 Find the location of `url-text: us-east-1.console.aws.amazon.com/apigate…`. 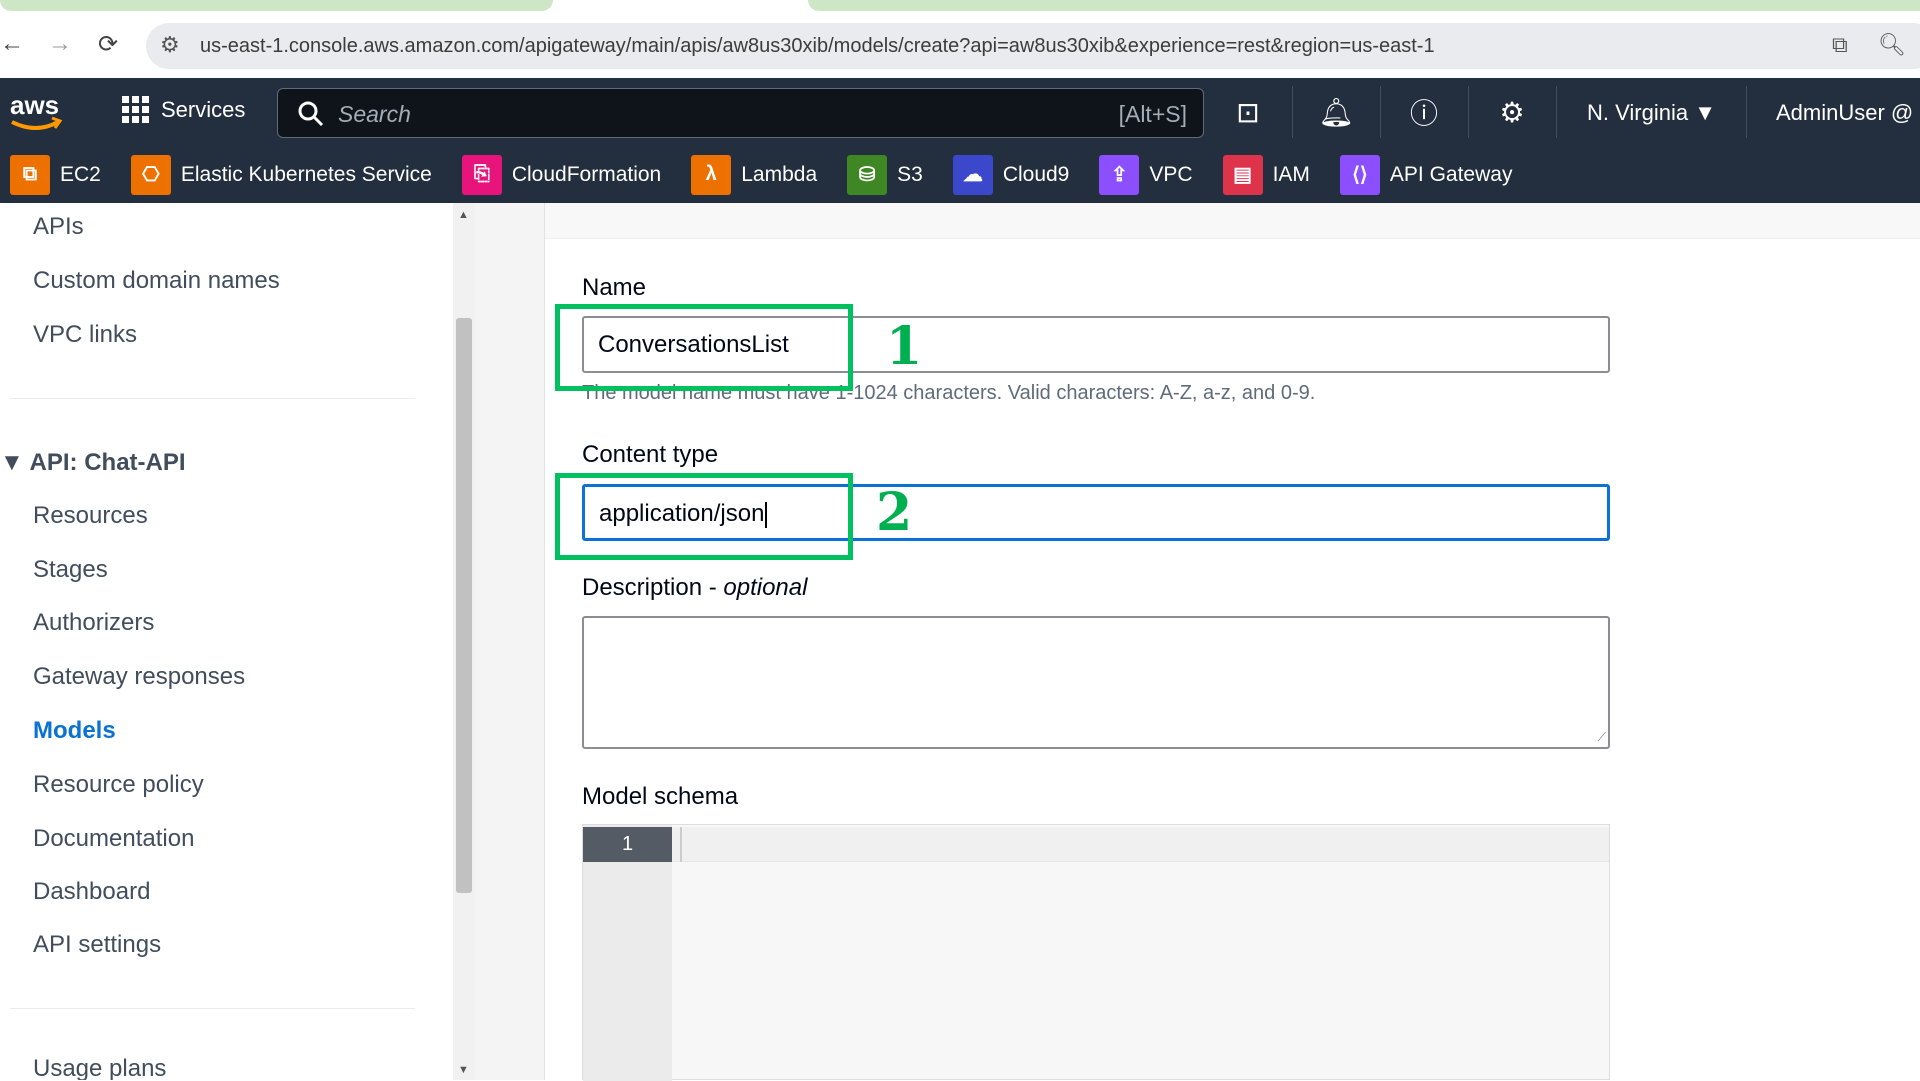

url-text: us-east-1.console.aws.amazon.com/apigate… is located at coordinates (817, 46).